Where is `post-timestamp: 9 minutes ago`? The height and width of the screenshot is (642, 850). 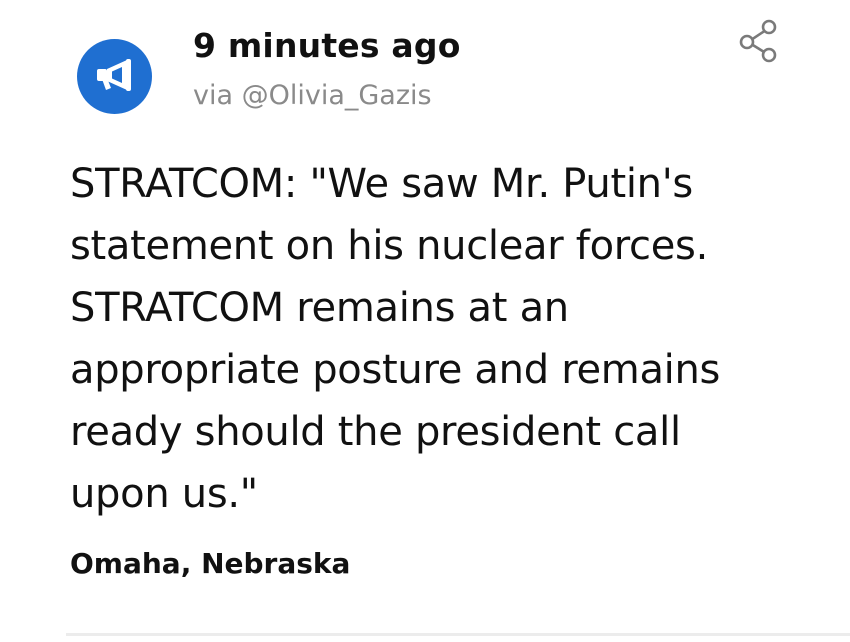
post-timestamp: 9 minutes ago is located at coordinates (327, 45).